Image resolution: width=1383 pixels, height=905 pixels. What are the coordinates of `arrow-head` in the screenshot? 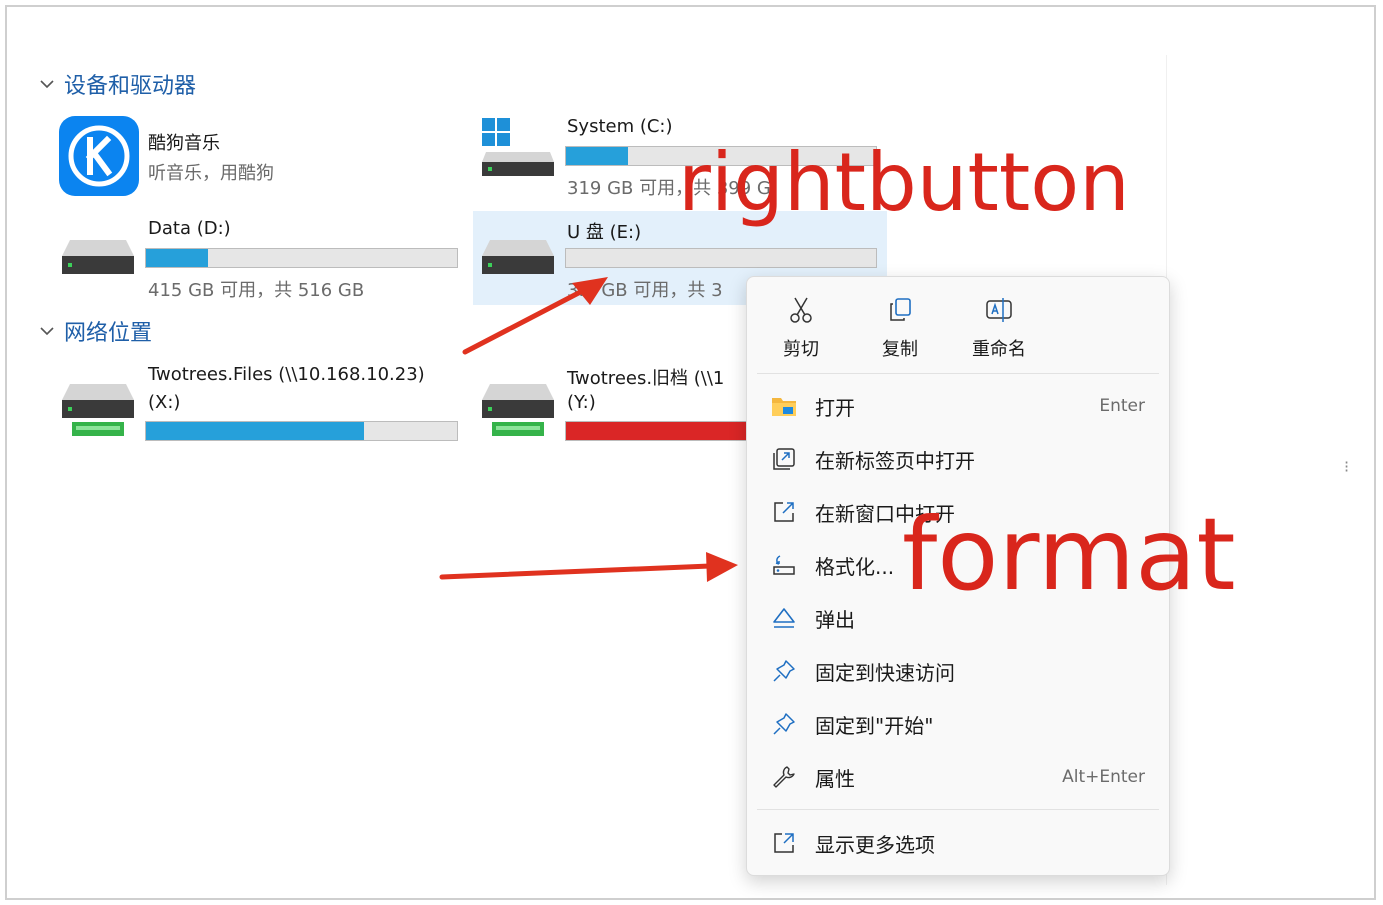 It's located at (722, 567).